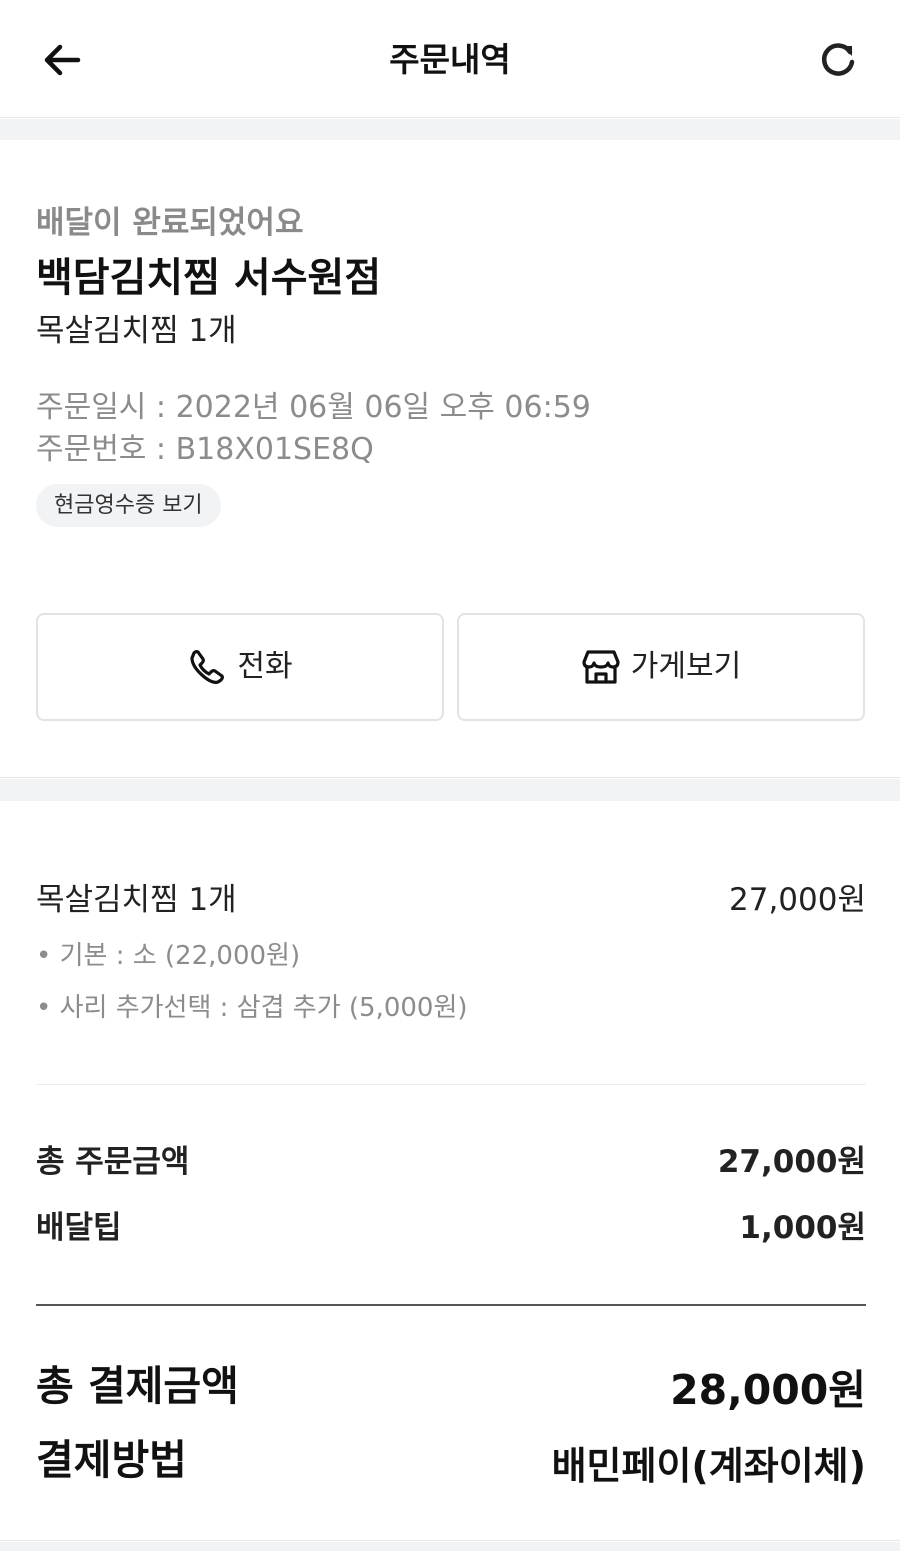  I want to click on store-name: 백담김치찜 서수원점, so click(209, 278).